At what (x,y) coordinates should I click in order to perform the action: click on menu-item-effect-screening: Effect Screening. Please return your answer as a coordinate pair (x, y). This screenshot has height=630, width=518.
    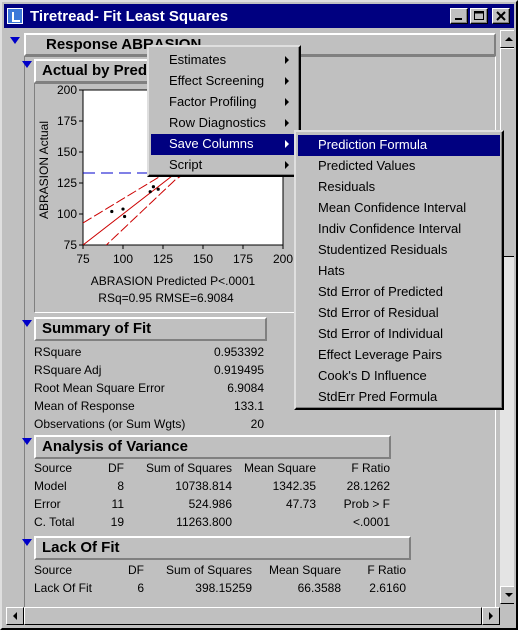
    Looking at the image, I should click on (224, 81).